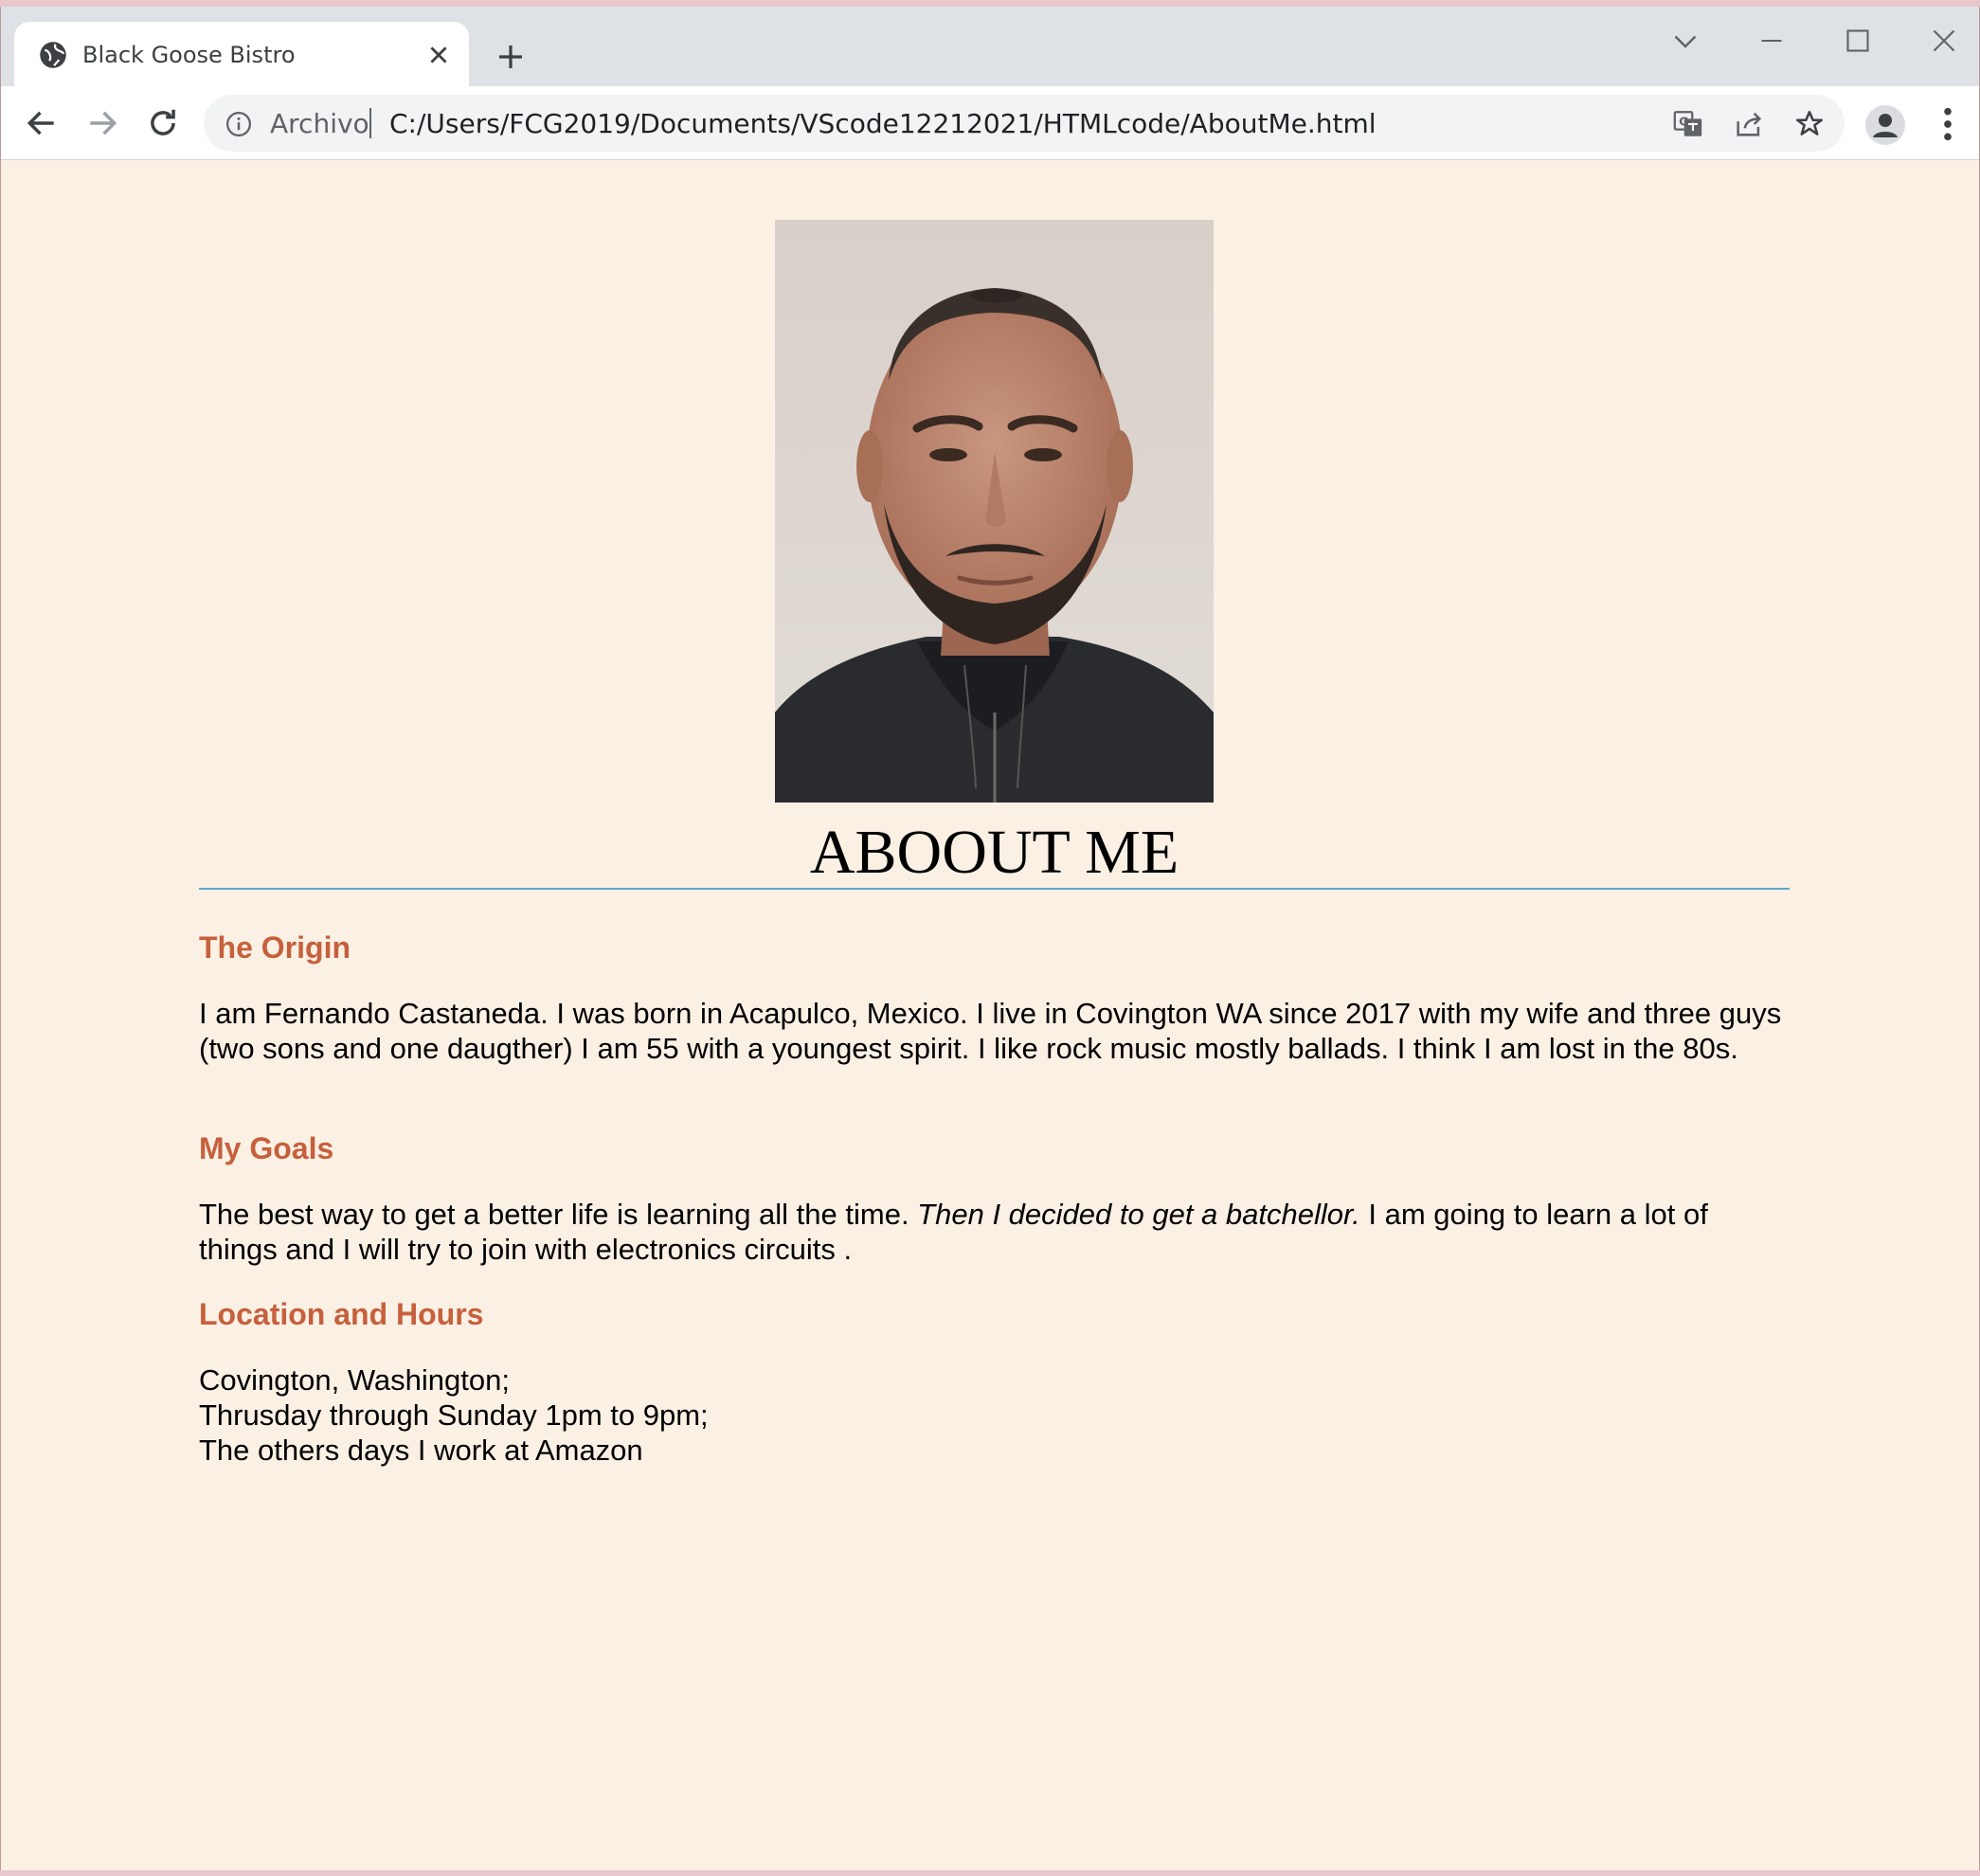  What do you see at coordinates (1685, 41) in the screenshot?
I see `chevron-down-icon` at bounding box center [1685, 41].